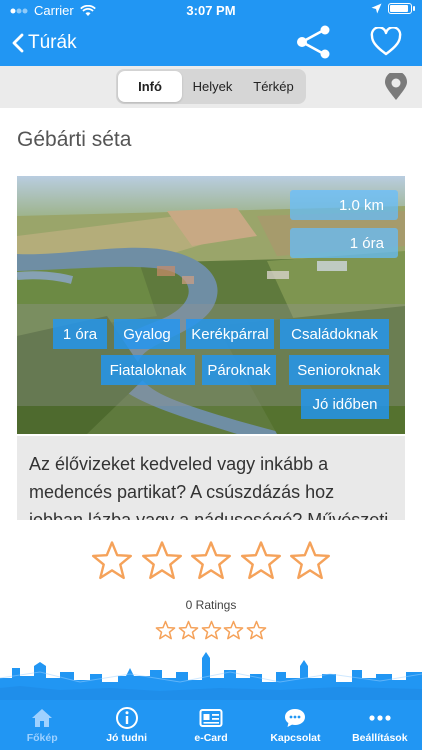 This screenshot has height=750, width=422. I want to click on segment-places: Helyek, so click(212, 86).